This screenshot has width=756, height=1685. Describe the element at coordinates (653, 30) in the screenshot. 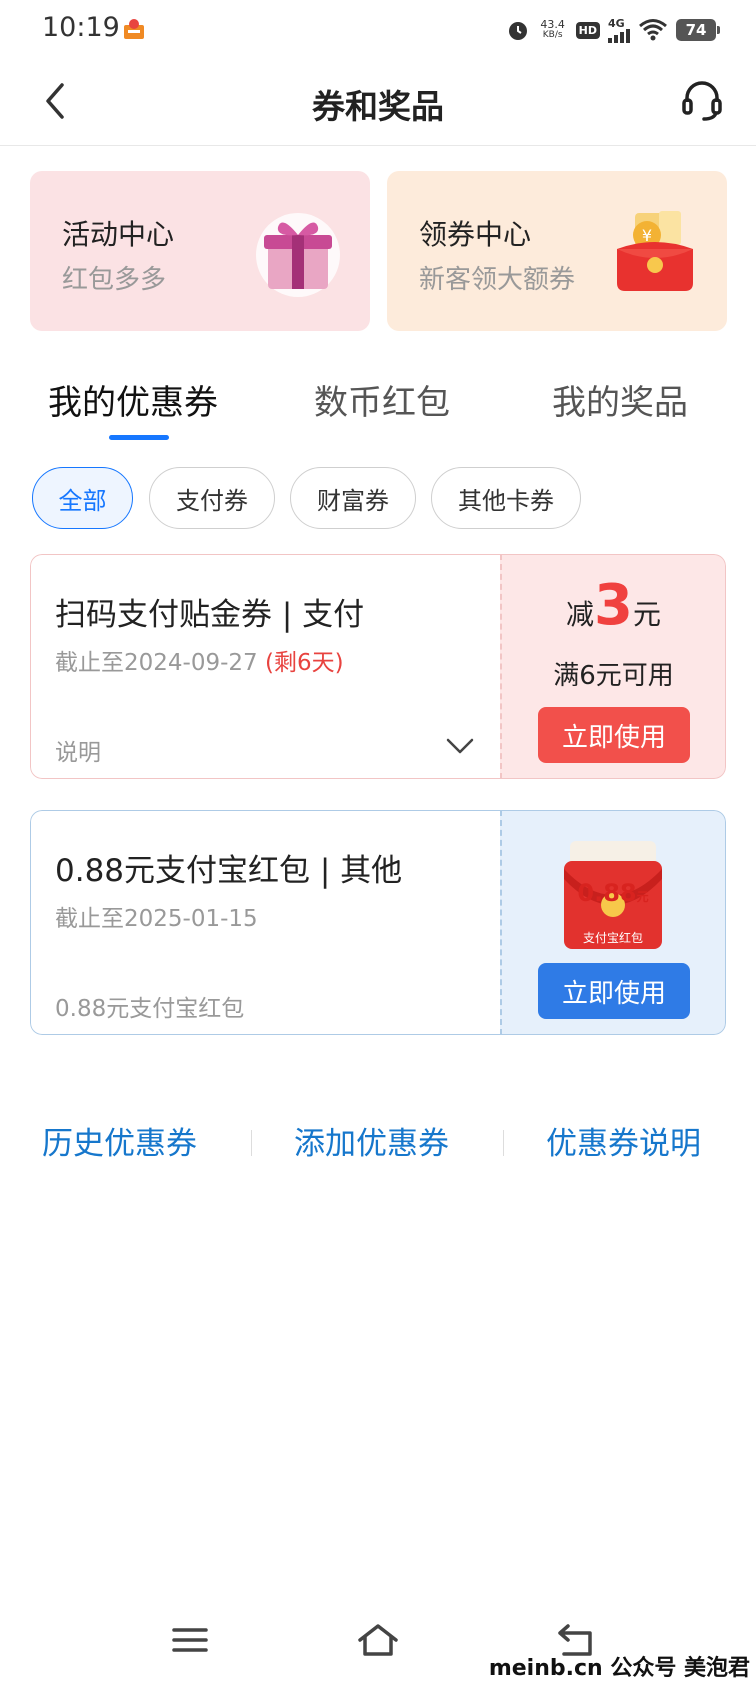

I see `wifi-icon` at that location.